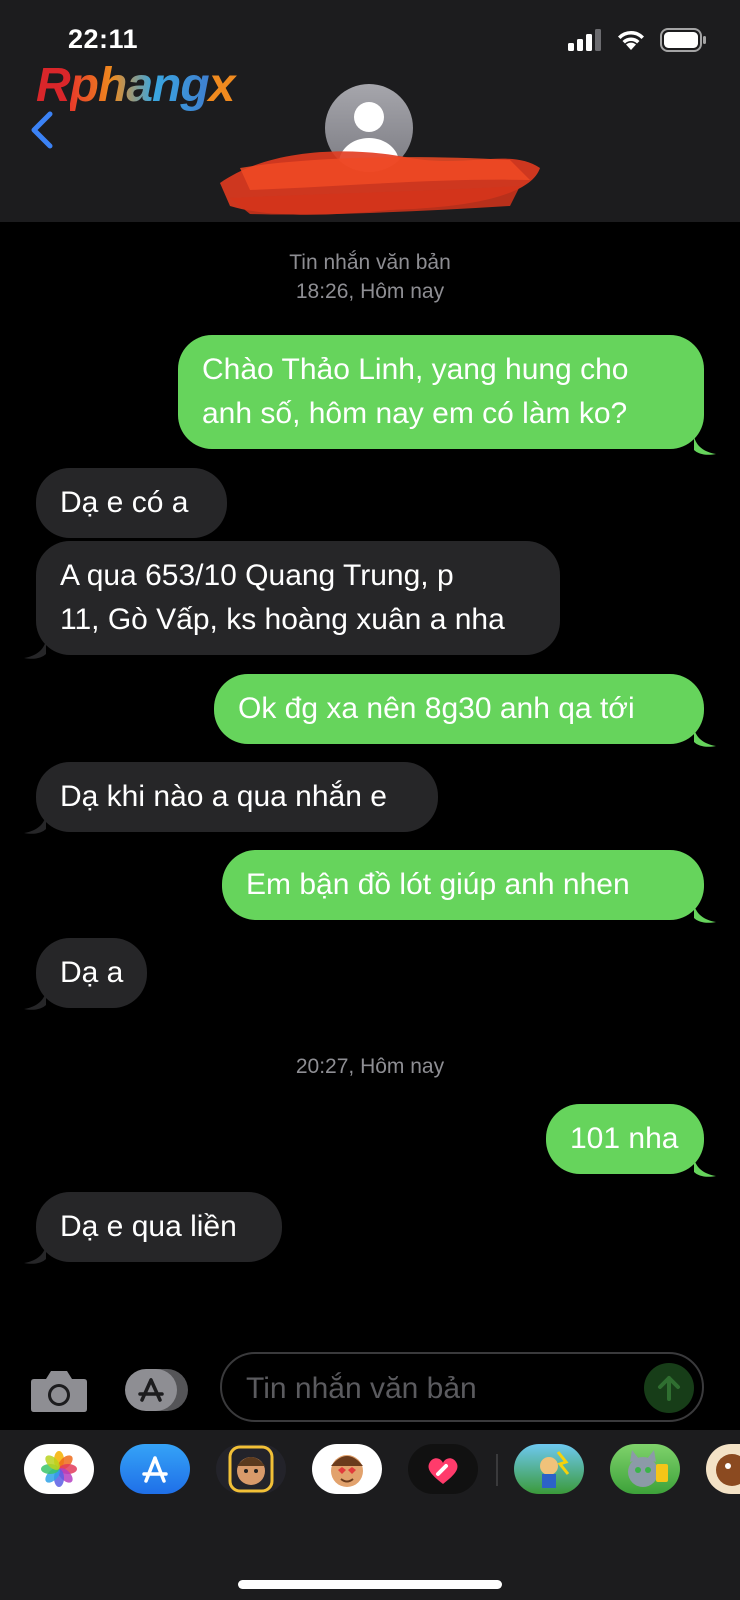  Describe the element at coordinates (59, 1390) in the screenshot. I see `camera-icon` at that location.